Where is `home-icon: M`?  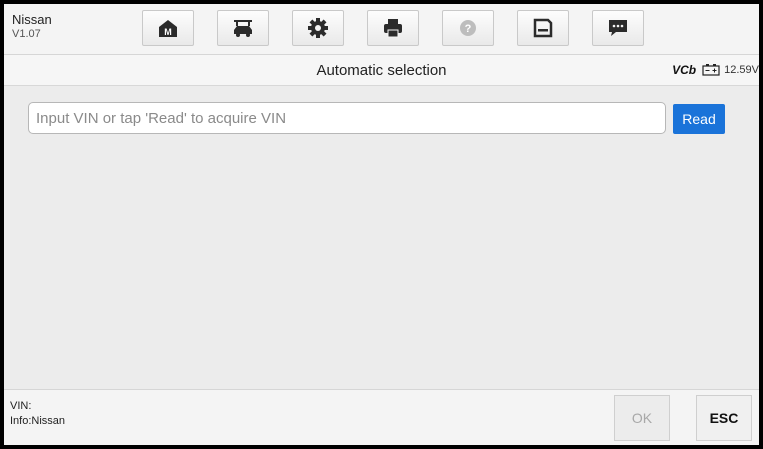
home-icon: M is located at coordinates (168, 28).